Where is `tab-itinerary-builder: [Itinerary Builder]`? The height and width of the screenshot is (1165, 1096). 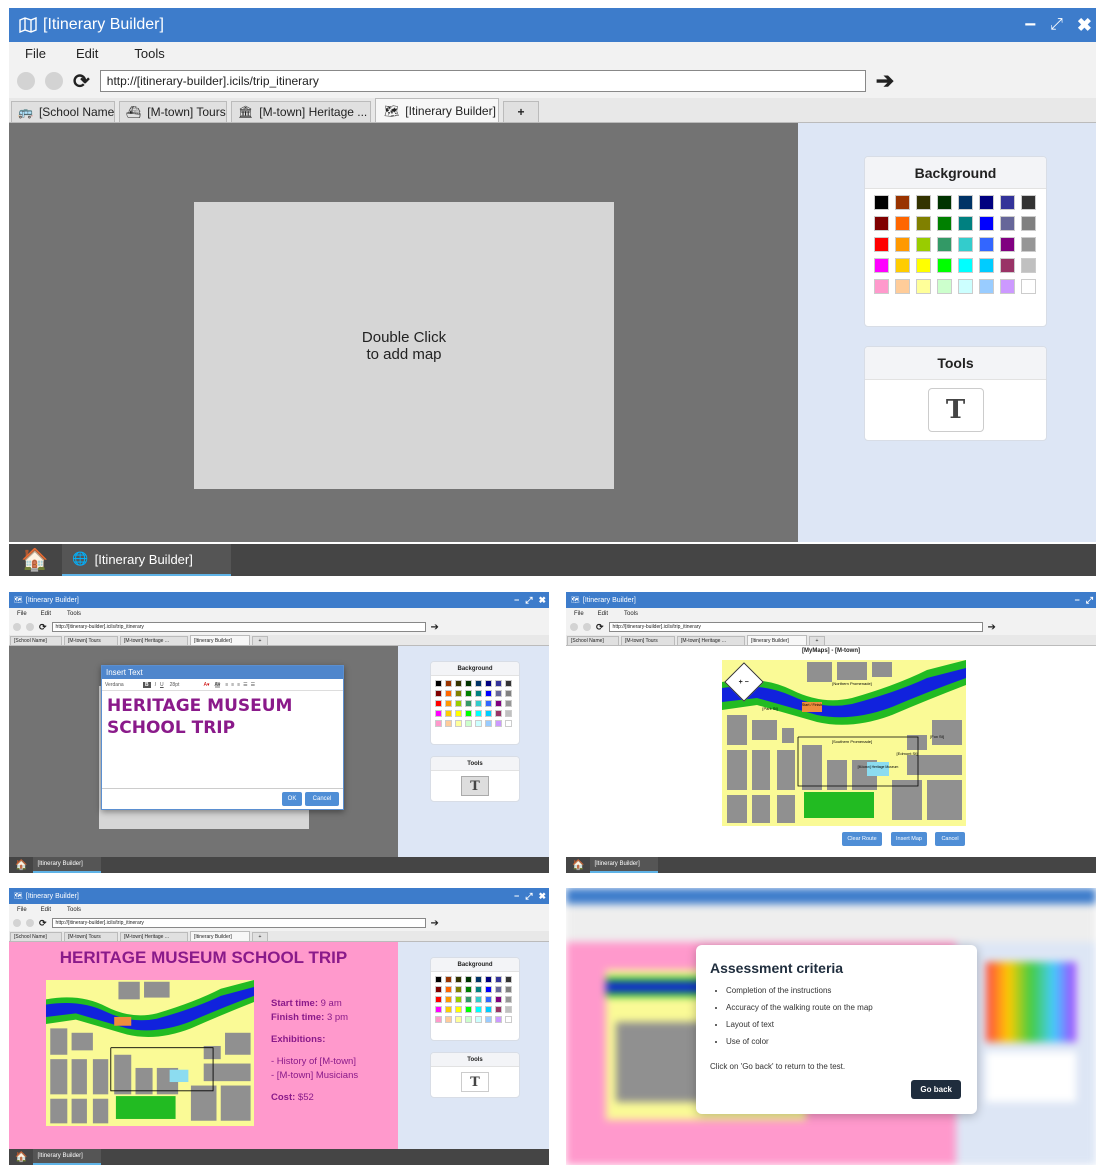
tab-itinerary-builder: [Itinerary Builder] is located at coordinates (220, 936).